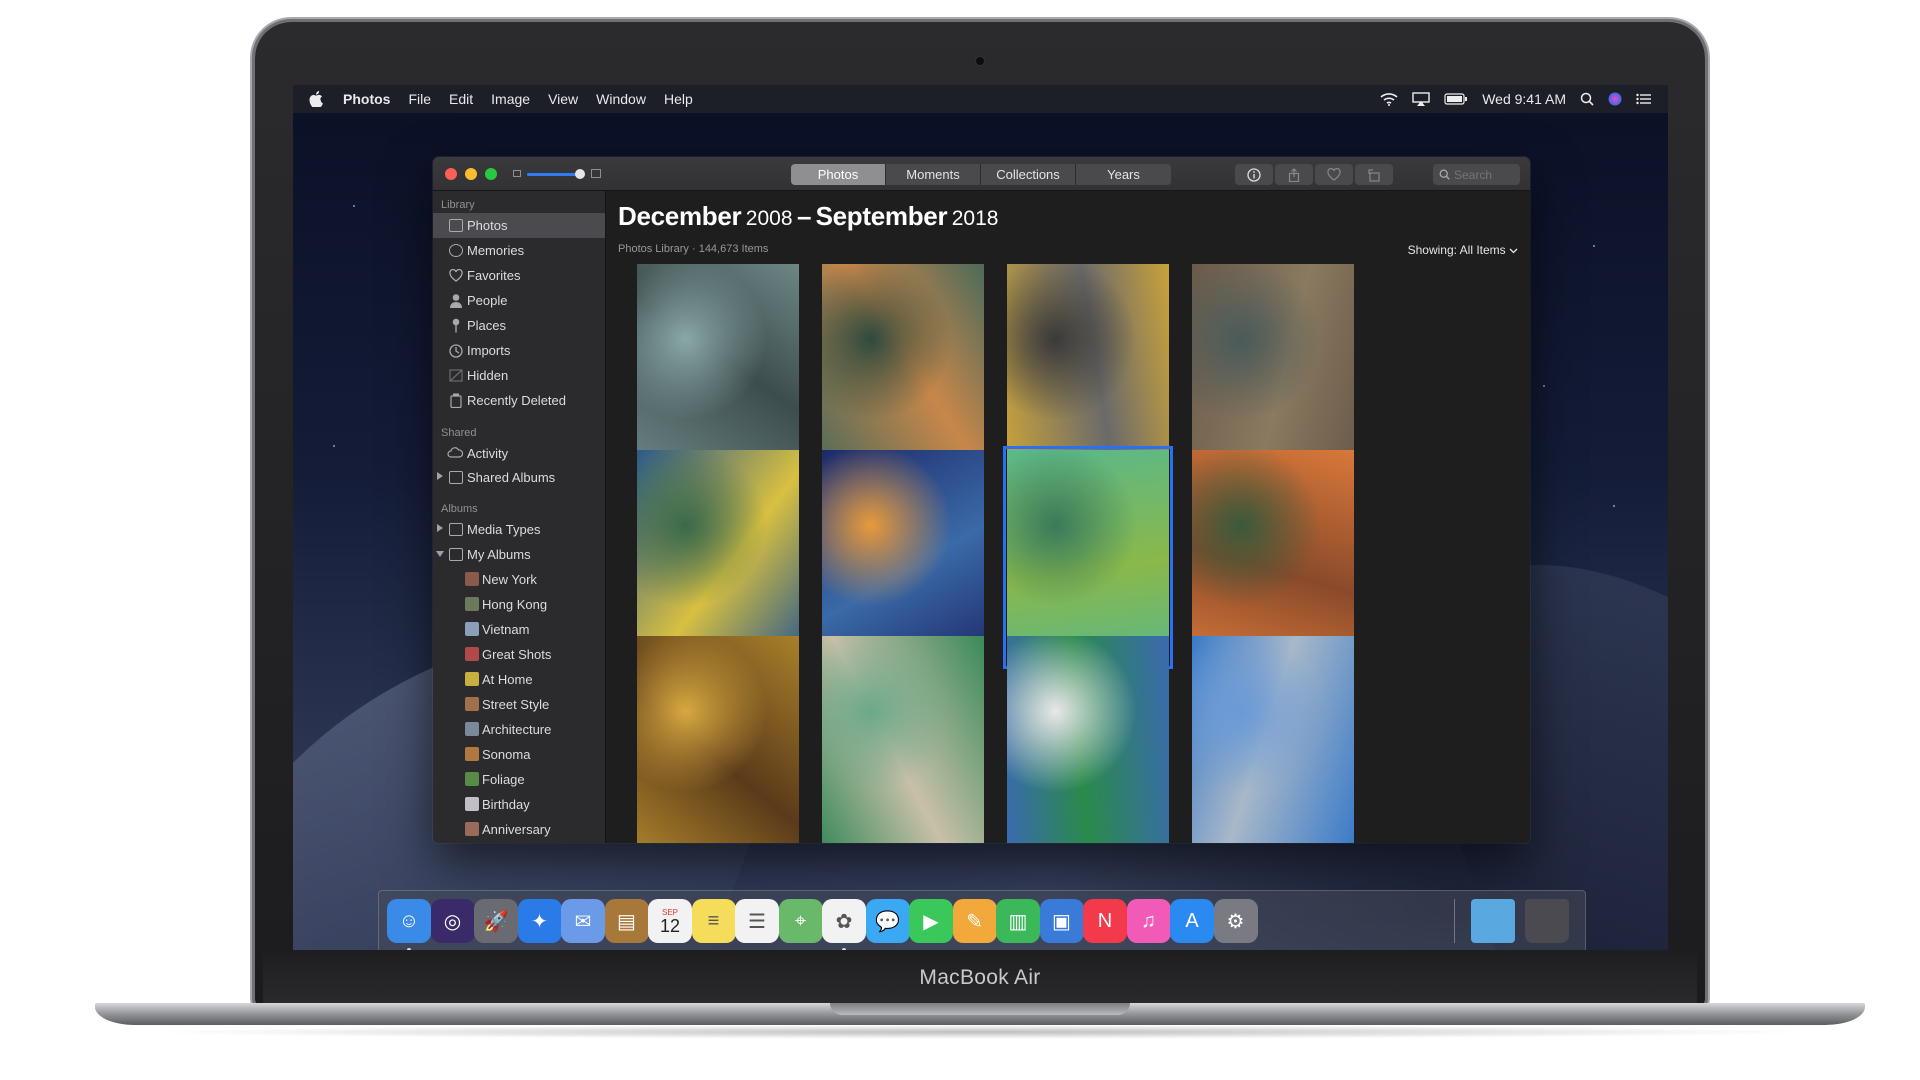 The height and width of the screenshot is (1080, 1920). Describe the element at coordinates (903, 739) in the screenshot. I see `photo-green-edge` at that location.